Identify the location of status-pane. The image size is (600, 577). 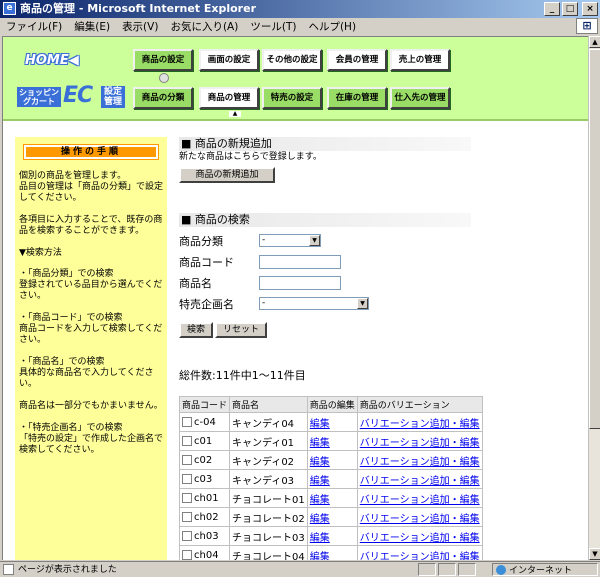
(447, 569).